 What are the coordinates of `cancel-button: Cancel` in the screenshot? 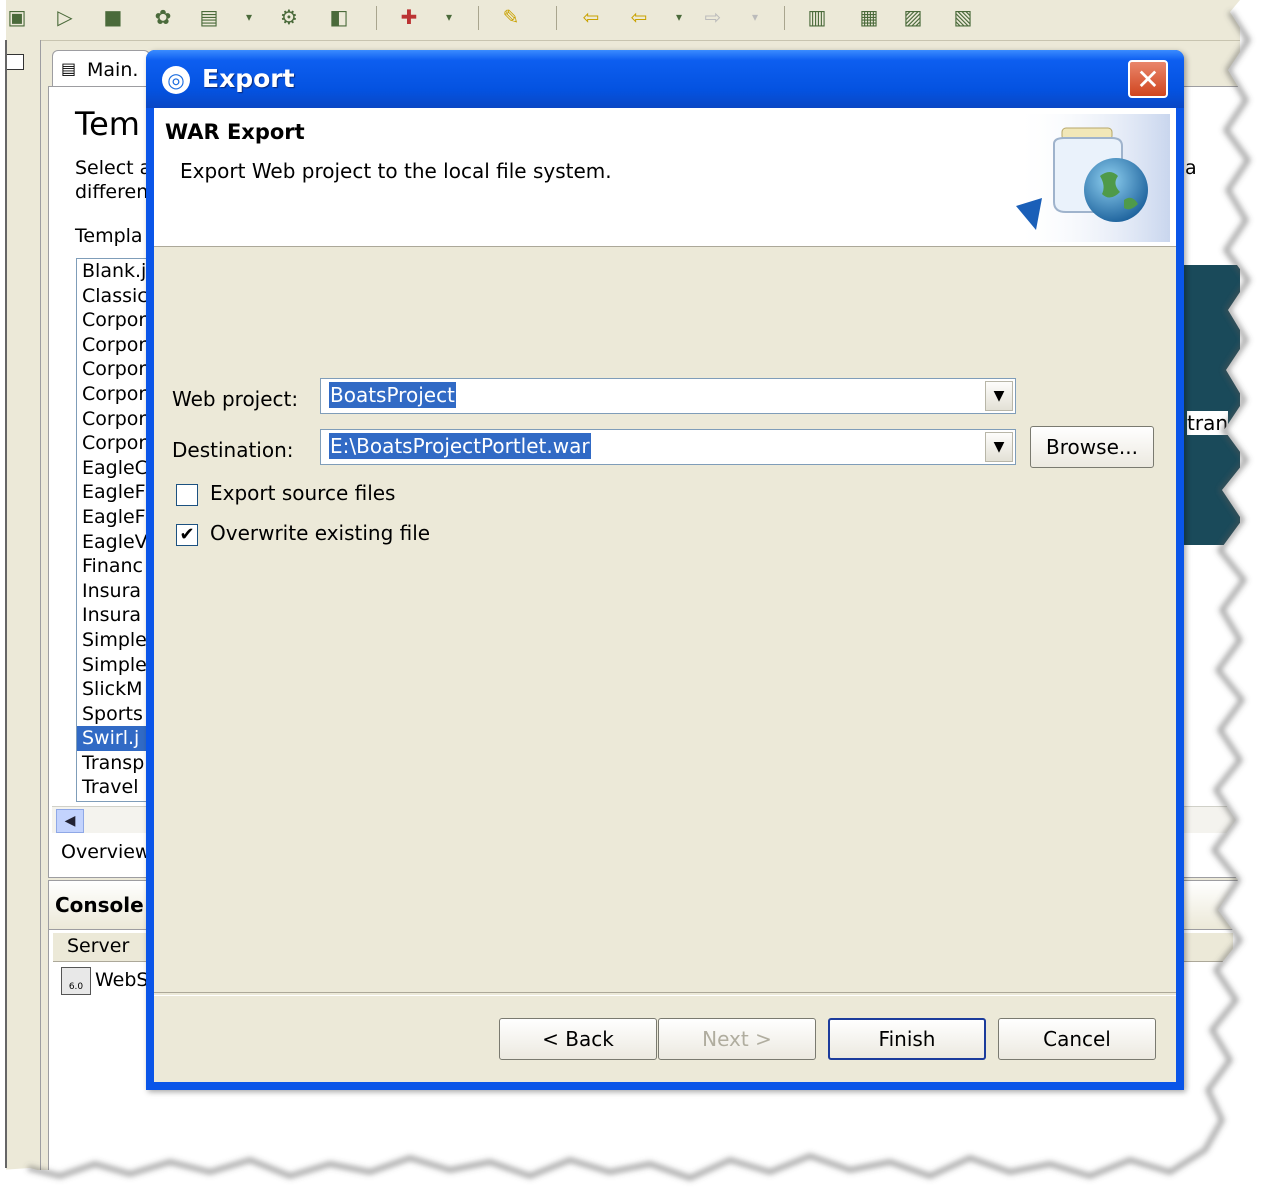 It's located at (1077, 1039).